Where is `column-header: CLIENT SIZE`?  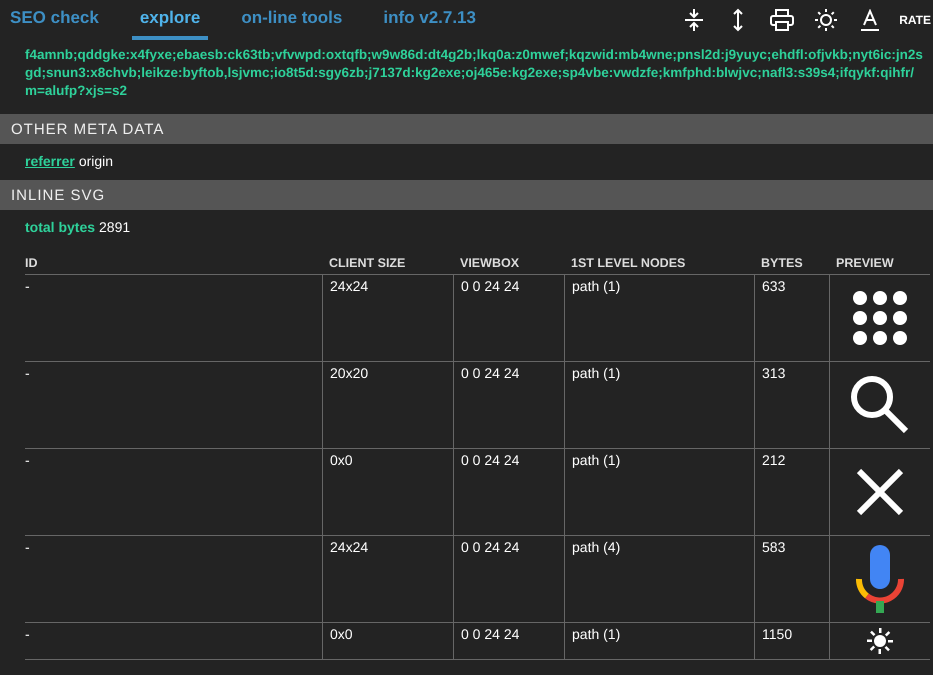 column-header: CLIENT SIZE is located at coordinates (387, 265).